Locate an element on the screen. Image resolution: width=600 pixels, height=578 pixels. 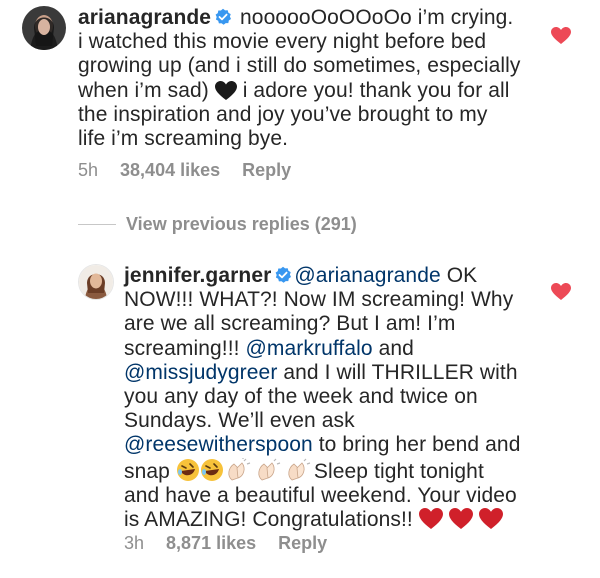
likes-count: 38,404 likes is located at coordinates (170, 170).